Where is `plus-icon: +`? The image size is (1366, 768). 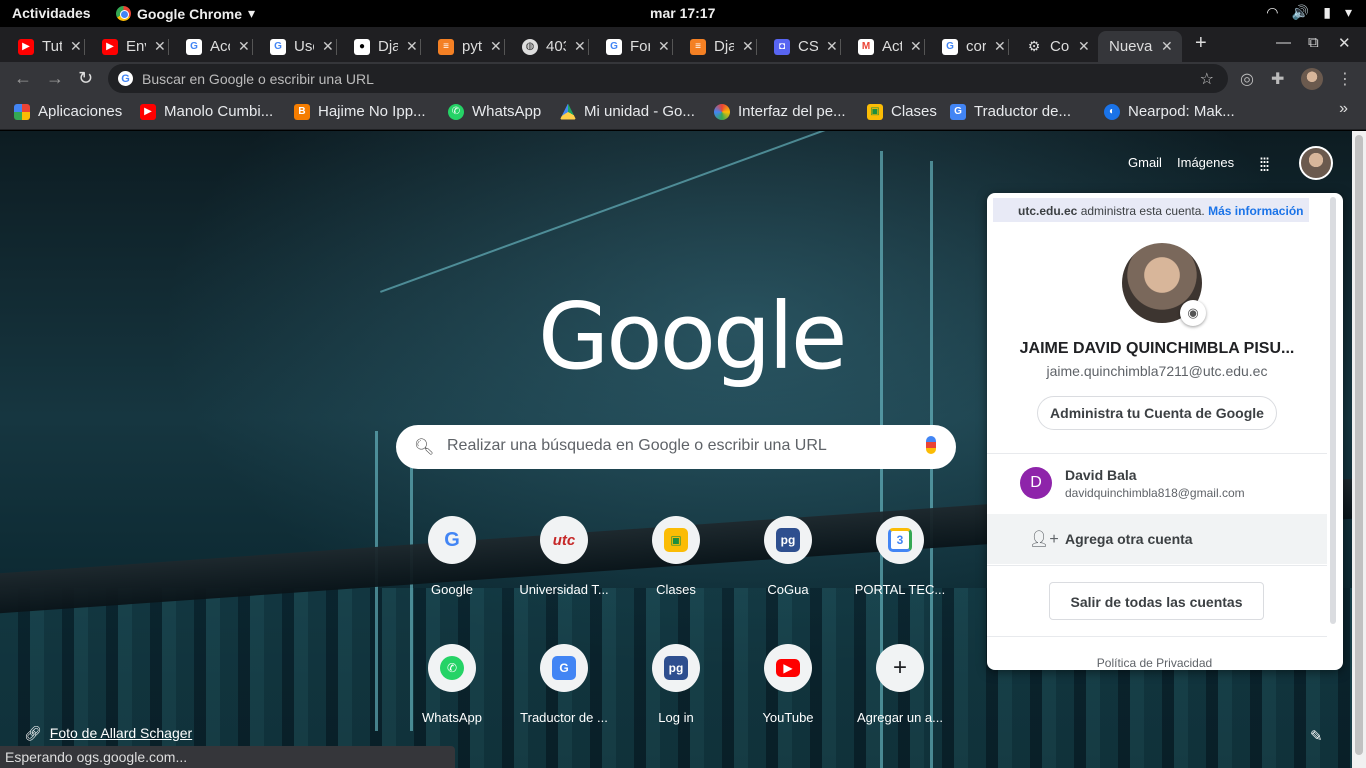 plus-icon: + is located at coordinates (900, 668).